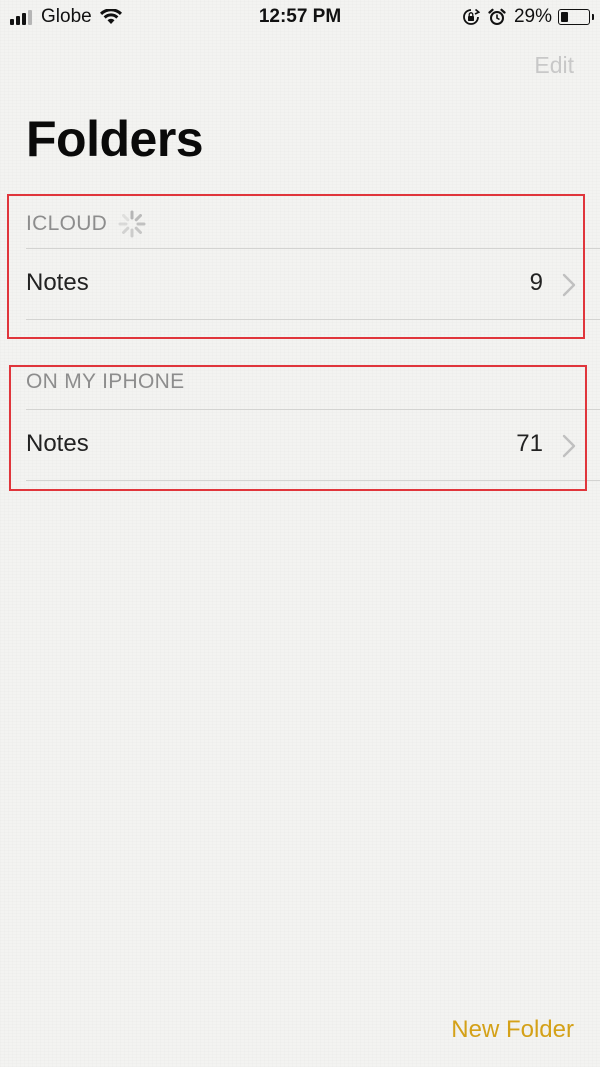 Image resolution: width=600 pixels, height=1067 pixels. What do you see at coordinates (497, 16) in the screenshot?
I see `alarm-icon` at bounding box center [497, 16].